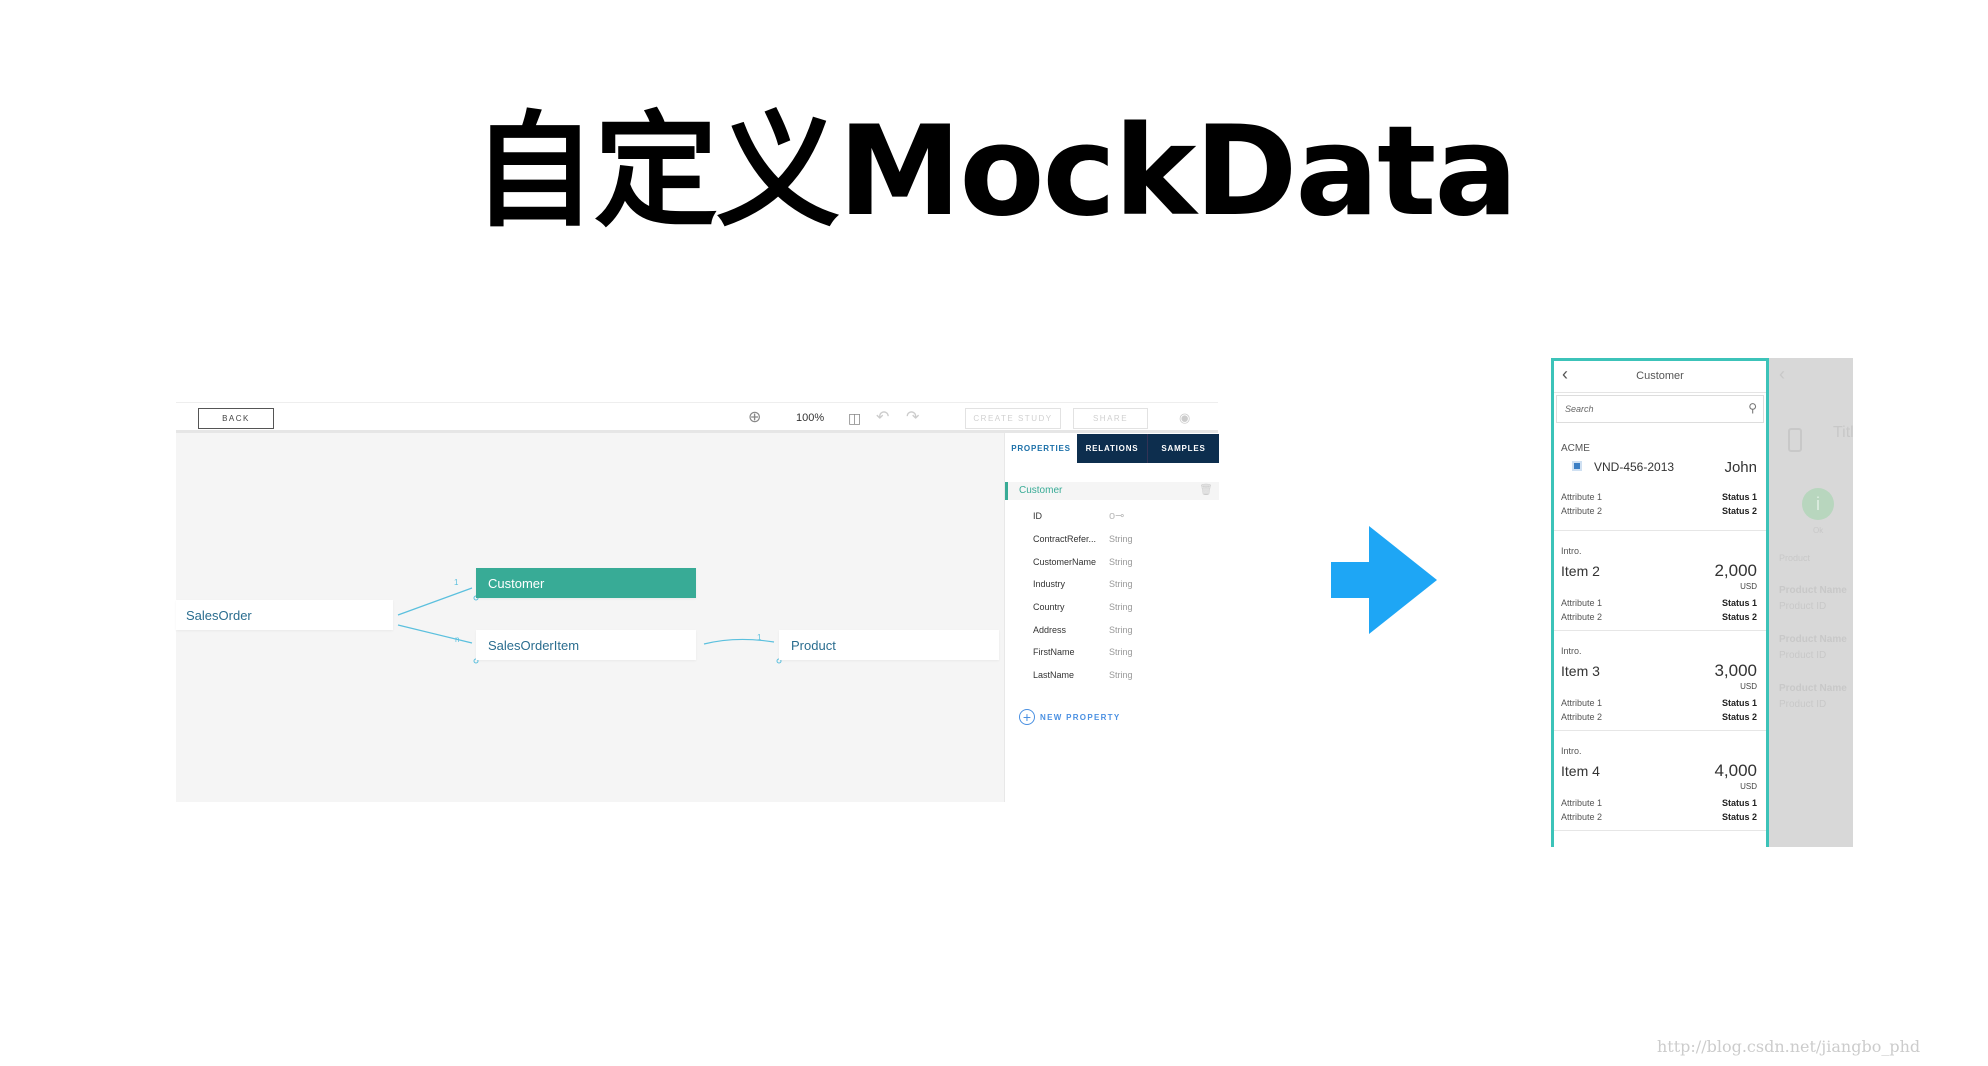 Image resolution: width=1988 pixels, height=1066 pixels. I want to click on entity-node-salesorder: SalesOrder, so click(284, 615).